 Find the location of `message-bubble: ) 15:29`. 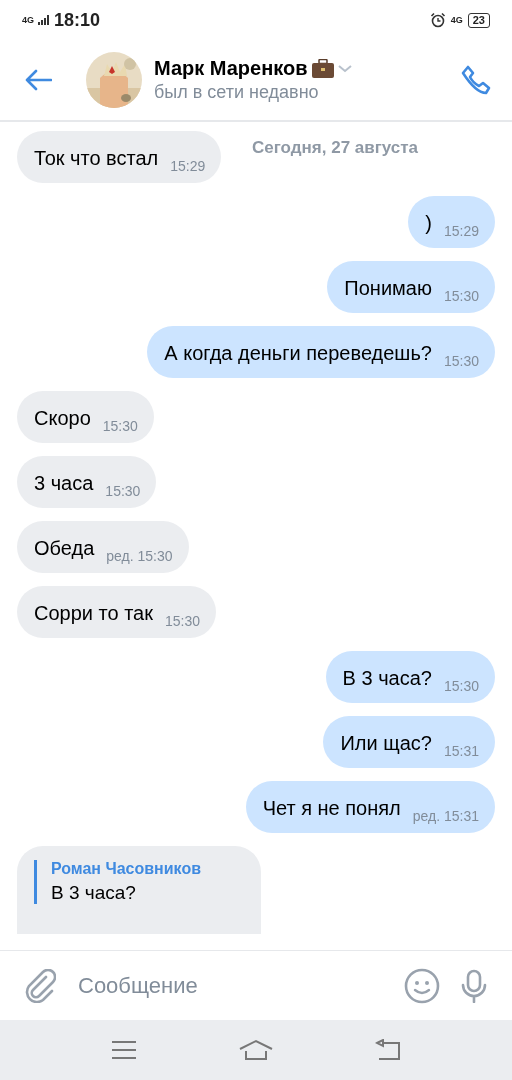

message-bubble: ) 15:29 is located at coordinates (451, 222).